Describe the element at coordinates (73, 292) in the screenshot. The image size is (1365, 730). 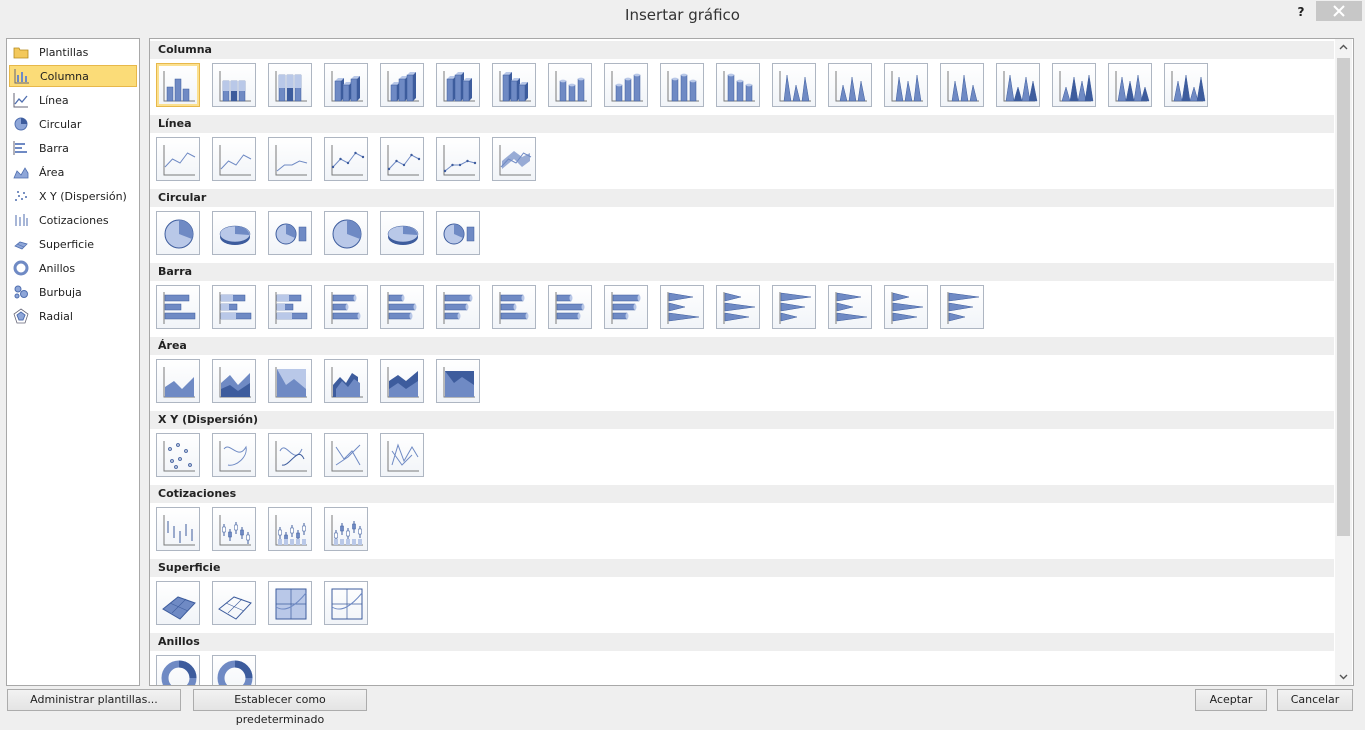
I see `category-item: Burbuja` at that location.